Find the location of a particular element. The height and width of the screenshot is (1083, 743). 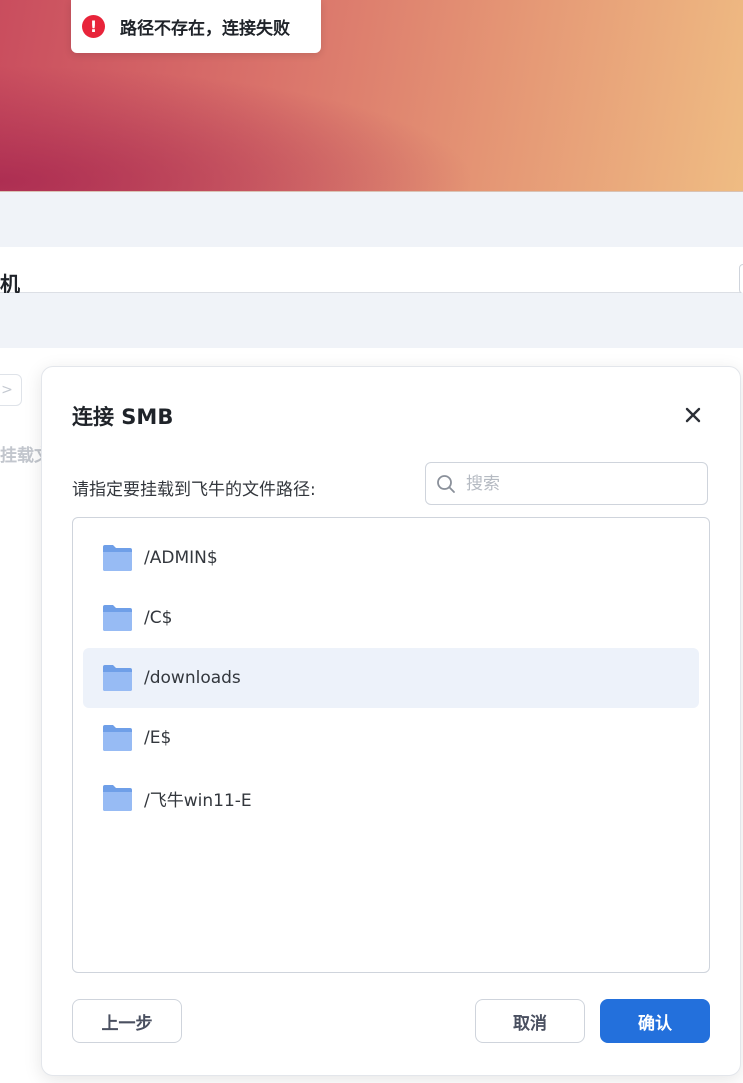

list-item: /ADMIN$ is located at coordinates (391, 558).